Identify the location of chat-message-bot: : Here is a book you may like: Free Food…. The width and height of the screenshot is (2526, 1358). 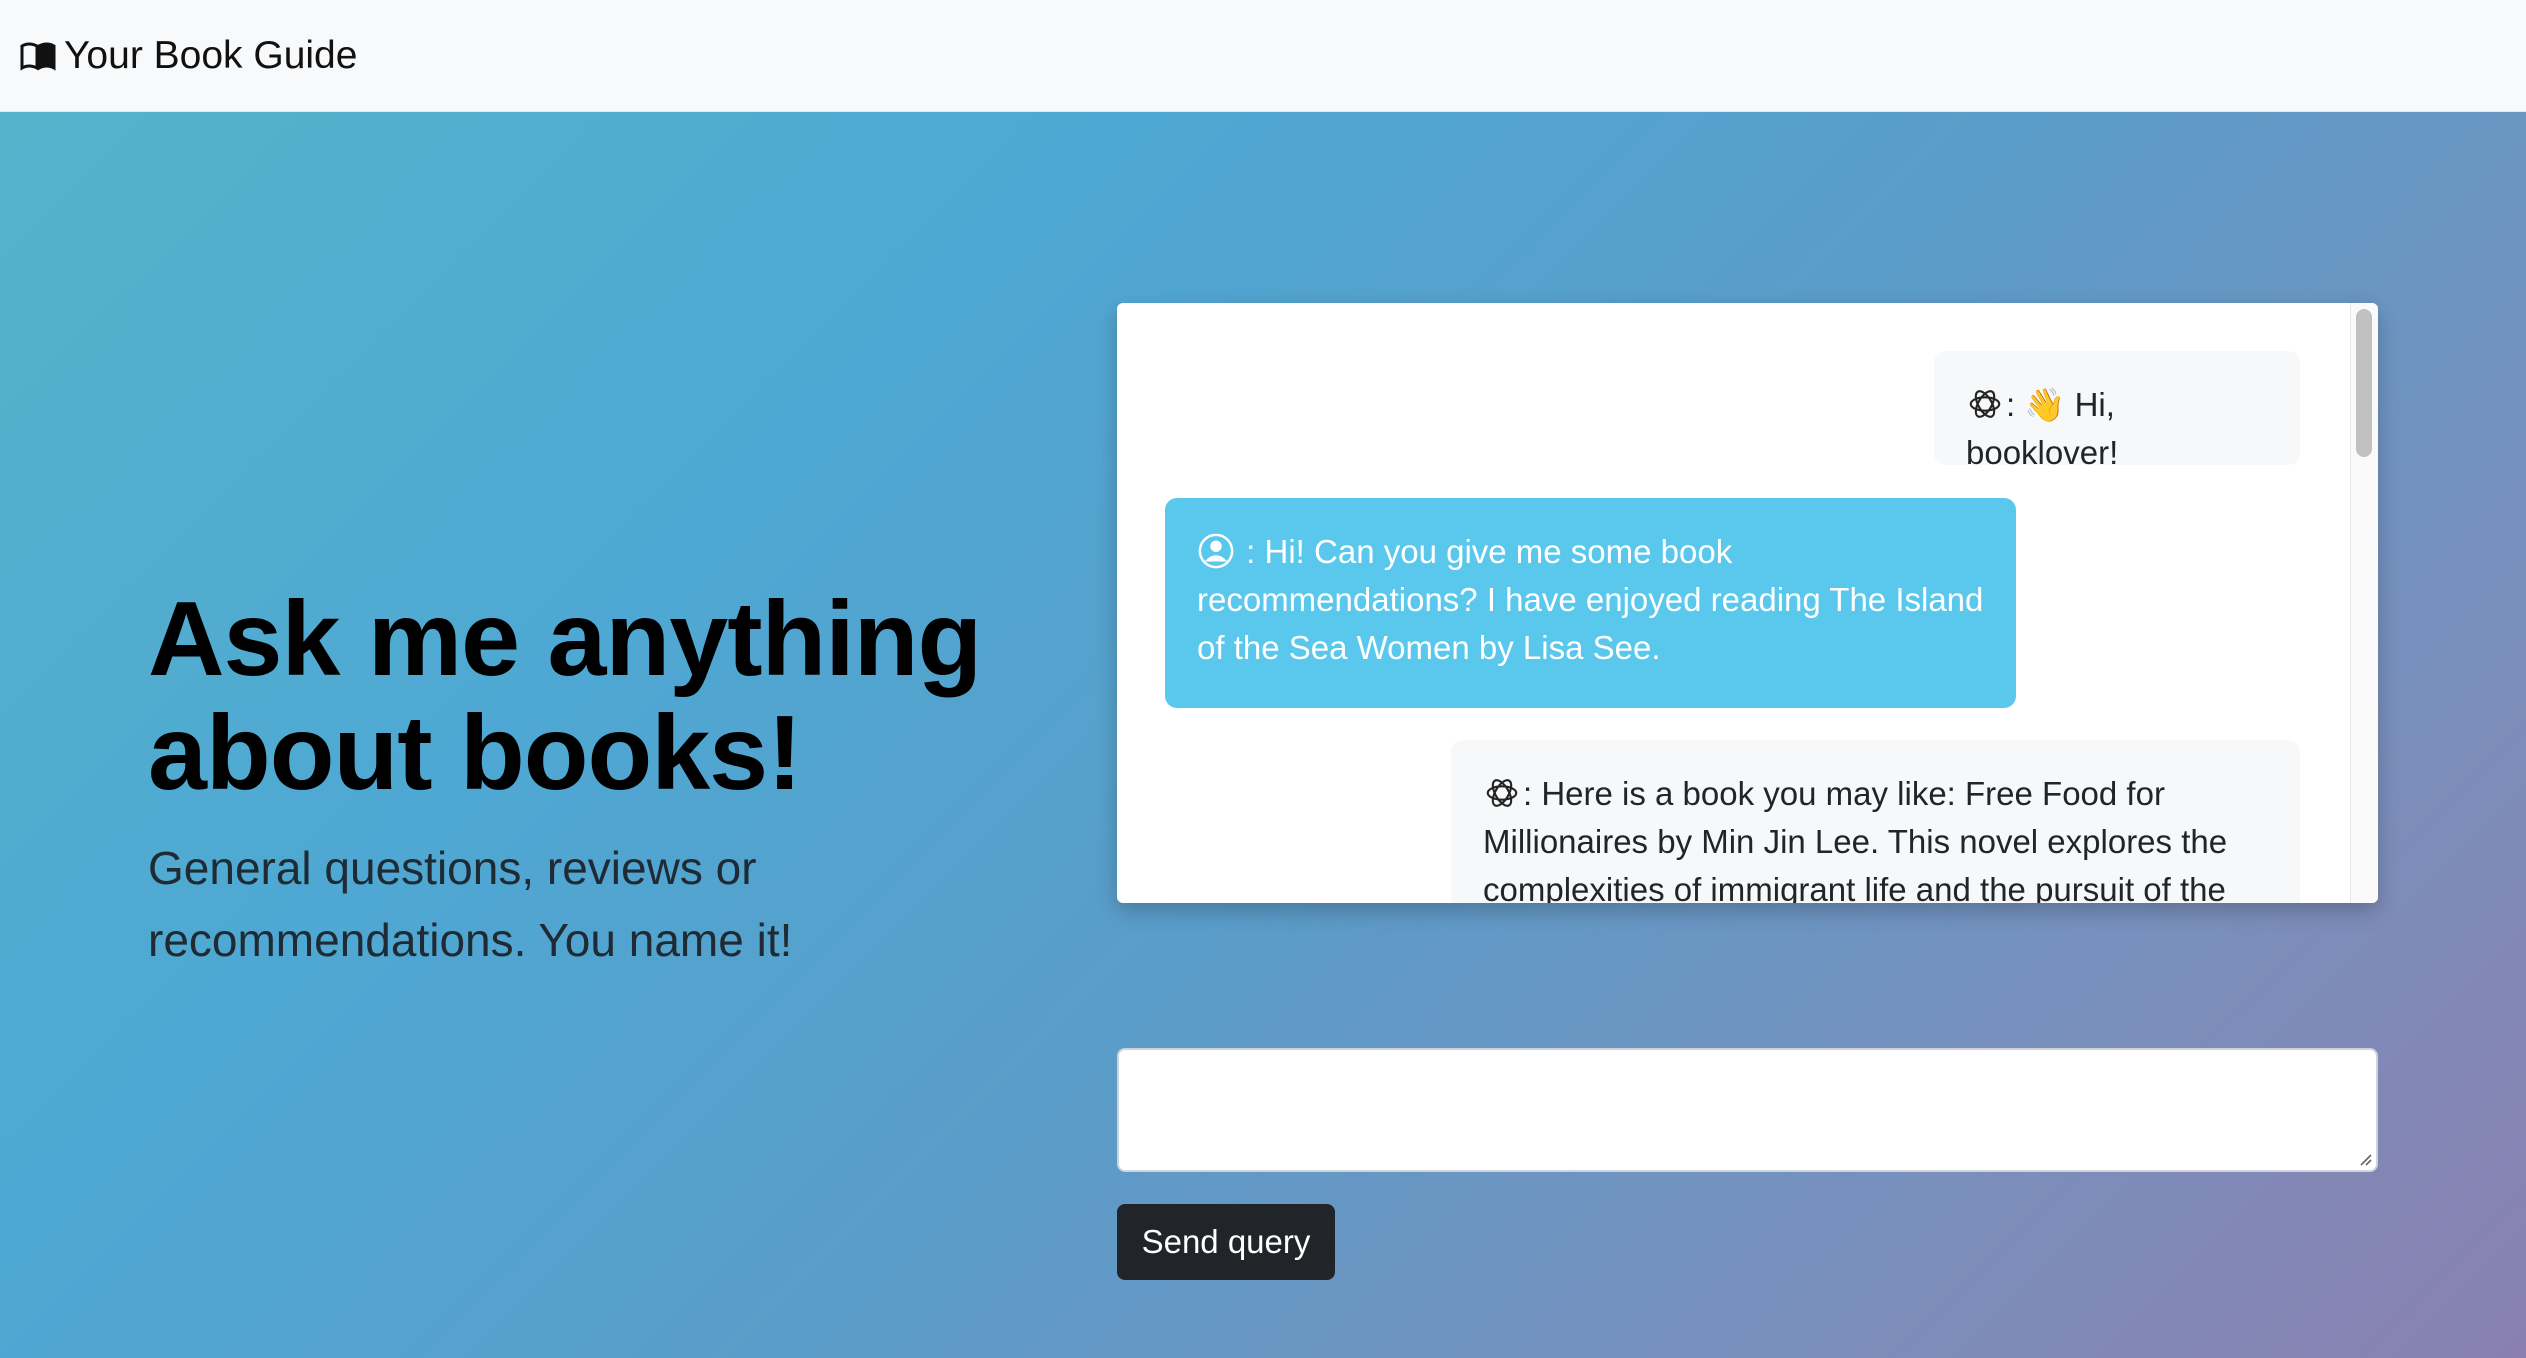
(1875, 821).